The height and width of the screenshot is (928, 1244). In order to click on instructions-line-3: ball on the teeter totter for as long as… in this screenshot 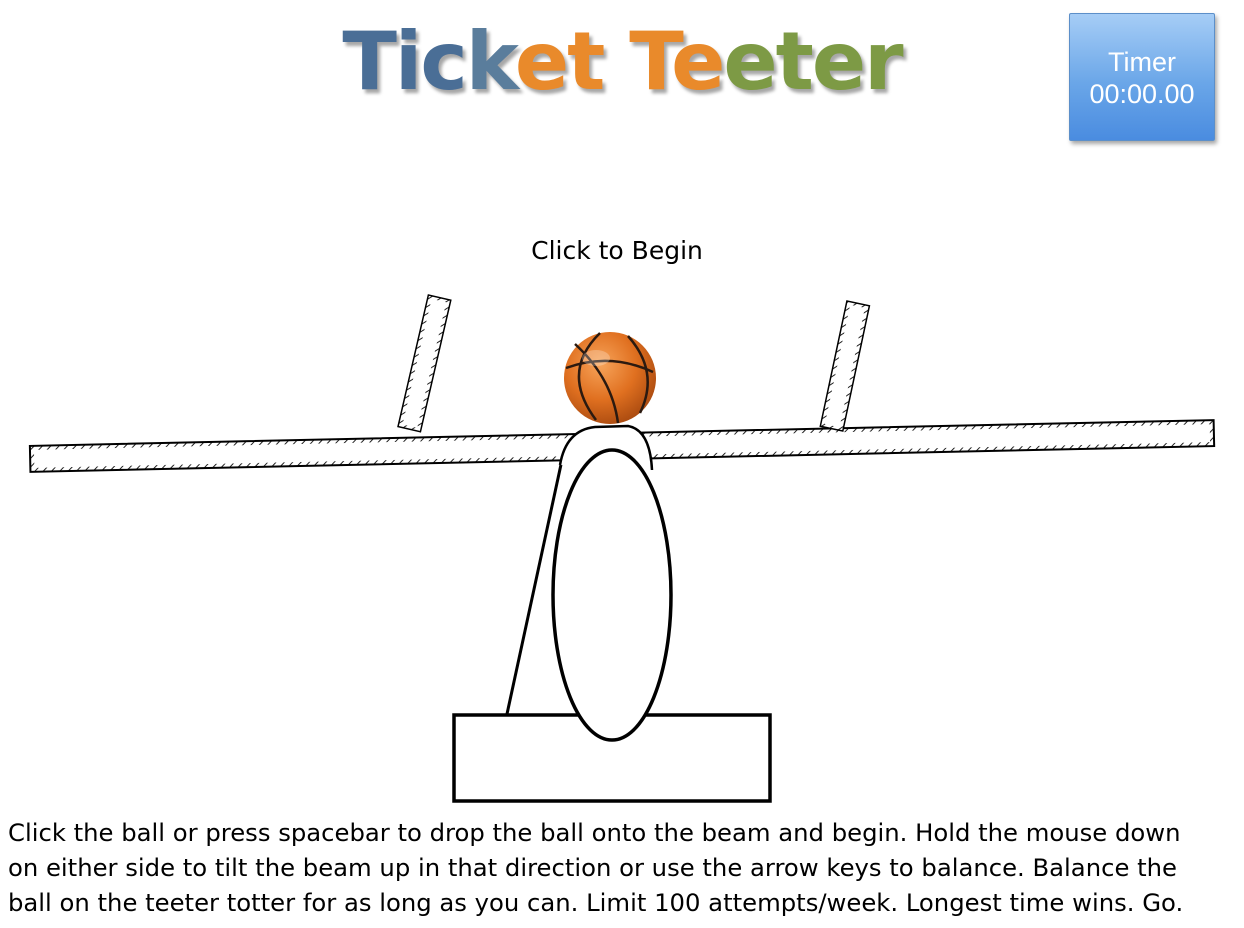, I will do `click(596, 902)`.